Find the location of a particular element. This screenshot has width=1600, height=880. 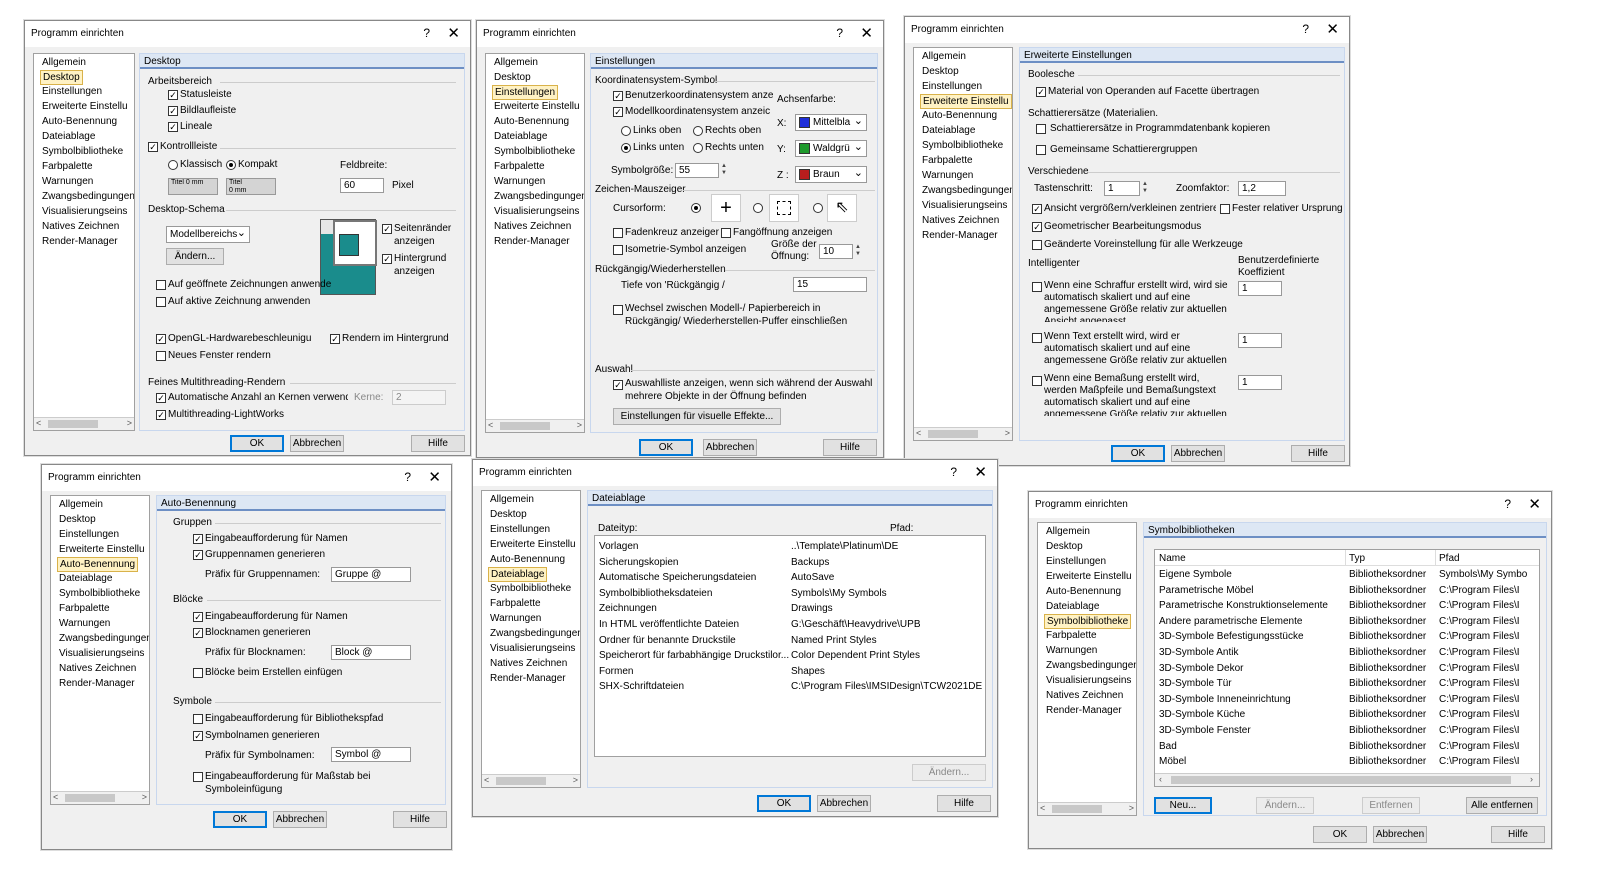

kerne-input: 2 is located at coordinates (419, 397).